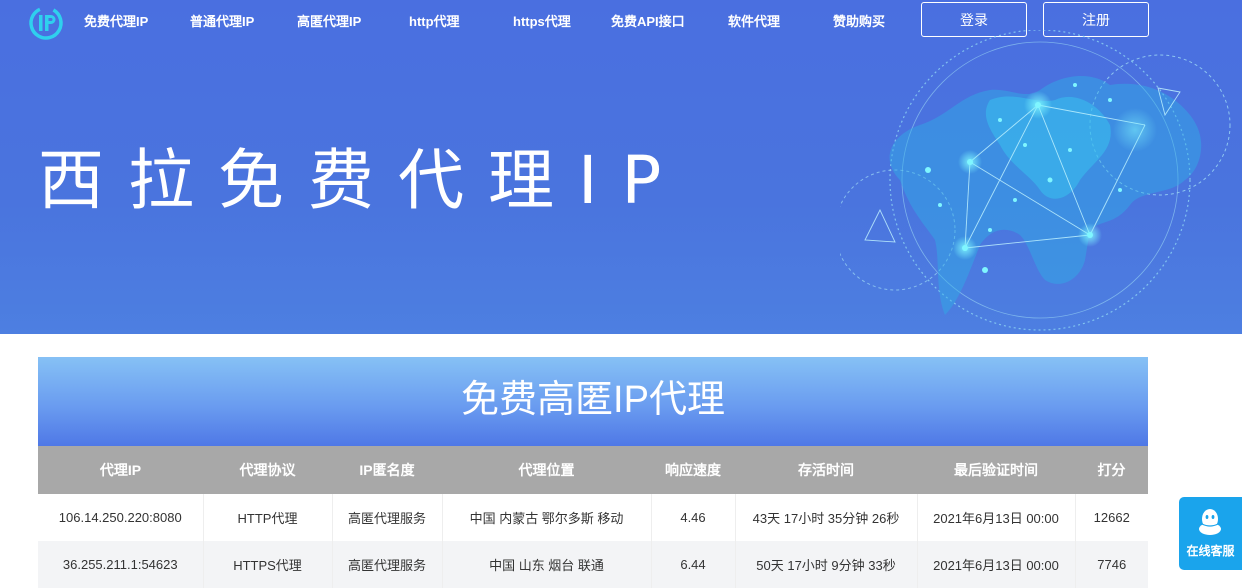 Image resolution: width=1242 pixels, height=588 pixels. Describe the element at coordinates (693, 564) in the screenshot. I see `cell-speed: 6.44` at that location.